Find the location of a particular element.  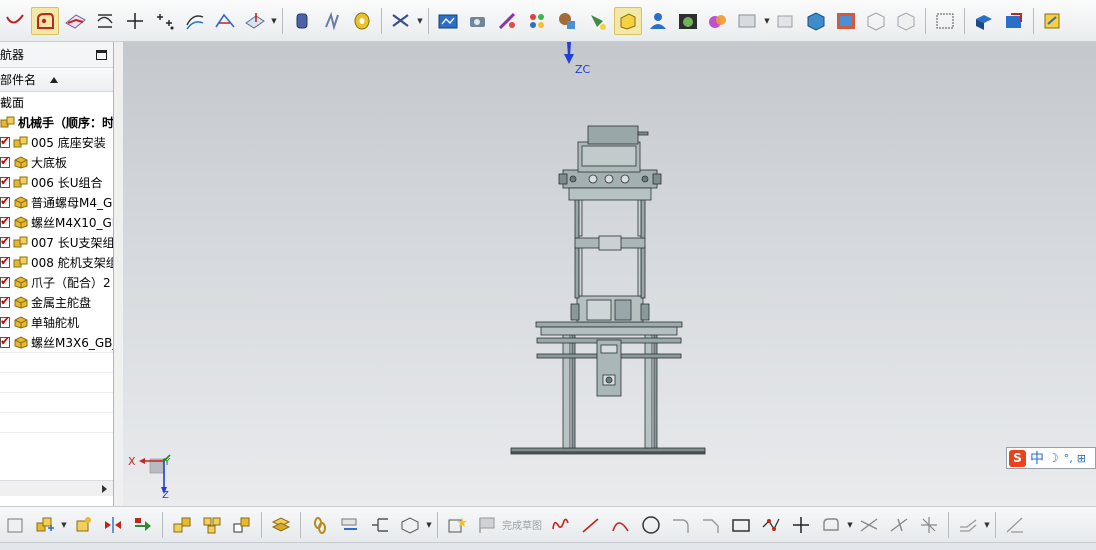

tree-row: 大底板 is located at coordinates (56, 162).